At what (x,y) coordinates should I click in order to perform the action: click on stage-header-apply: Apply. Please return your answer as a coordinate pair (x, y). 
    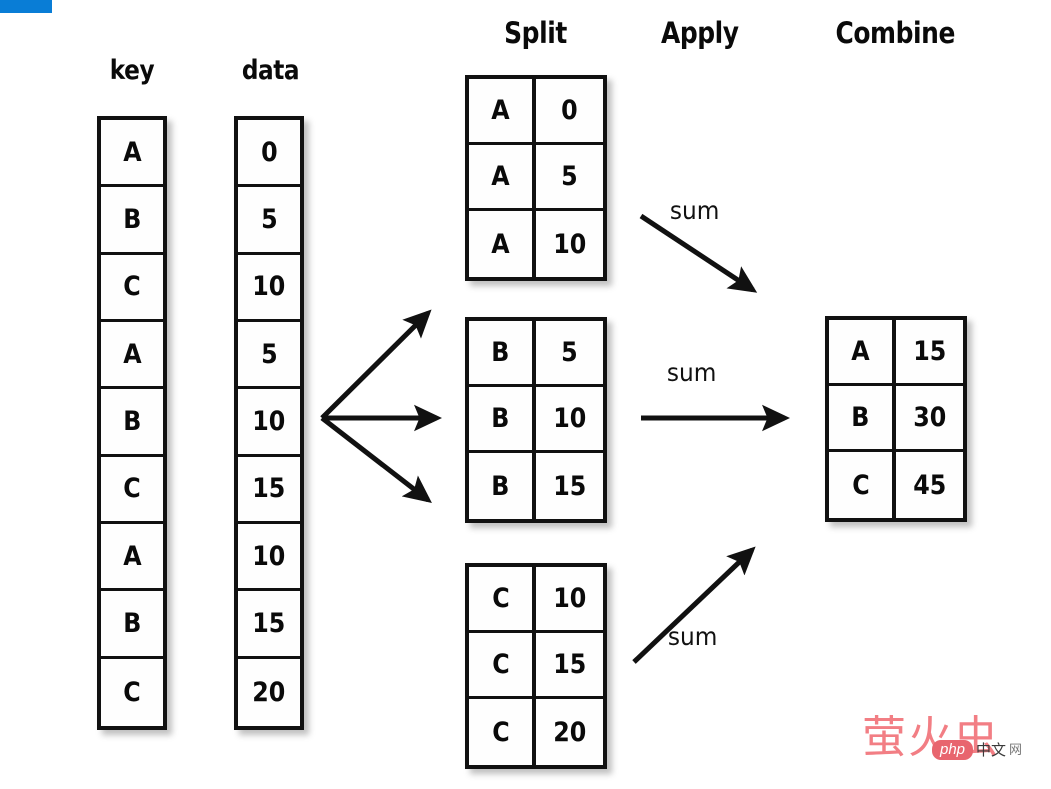
    Looking at the image, I should click on (699, 33).